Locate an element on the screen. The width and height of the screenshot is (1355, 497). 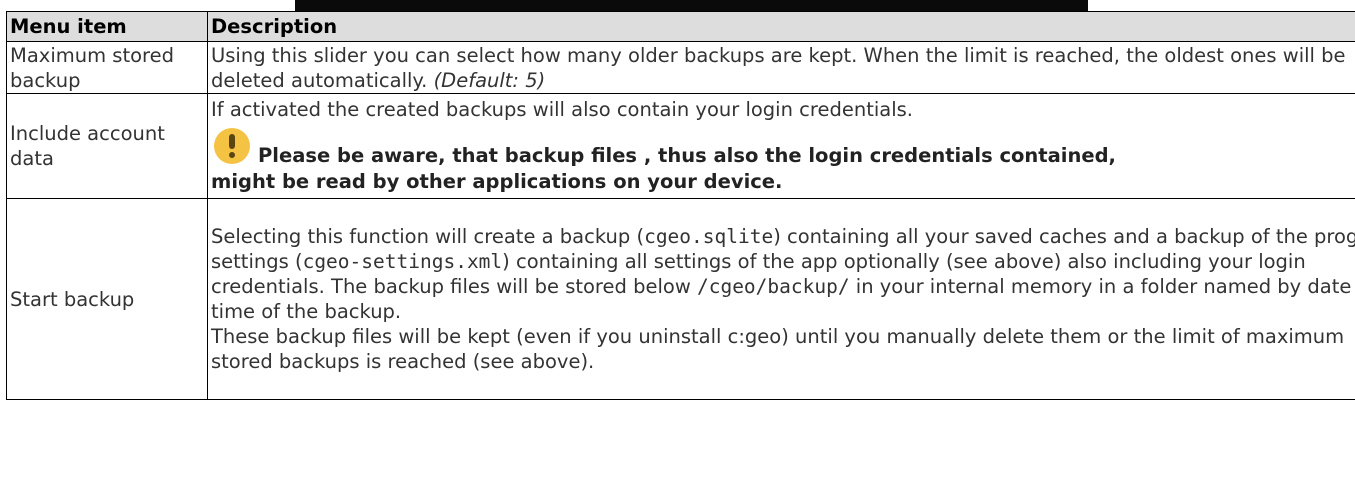
header-description: Description is located at coordinates (781, 26).